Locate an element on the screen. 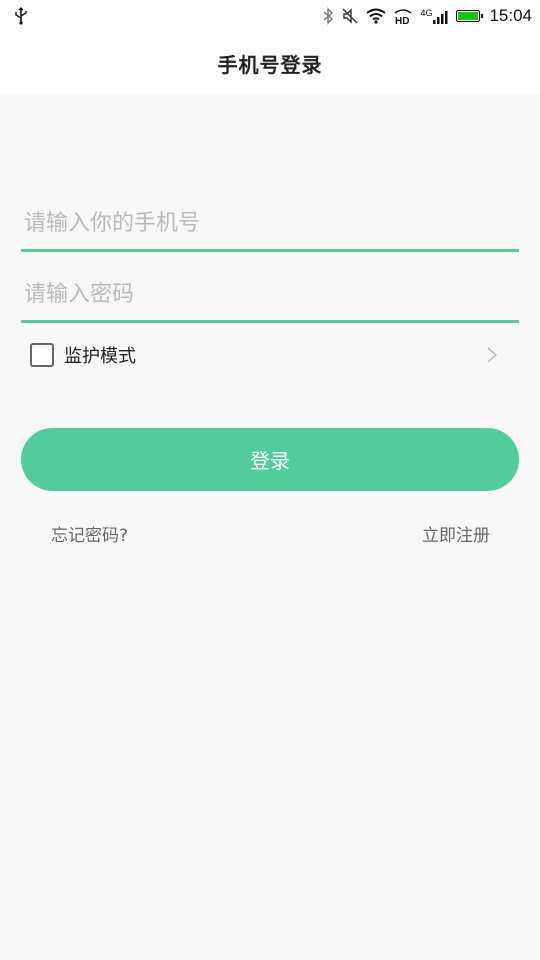 The width and height of the screenshot is (540, 960). network-type: 4G is located at coordinates (426, 12).